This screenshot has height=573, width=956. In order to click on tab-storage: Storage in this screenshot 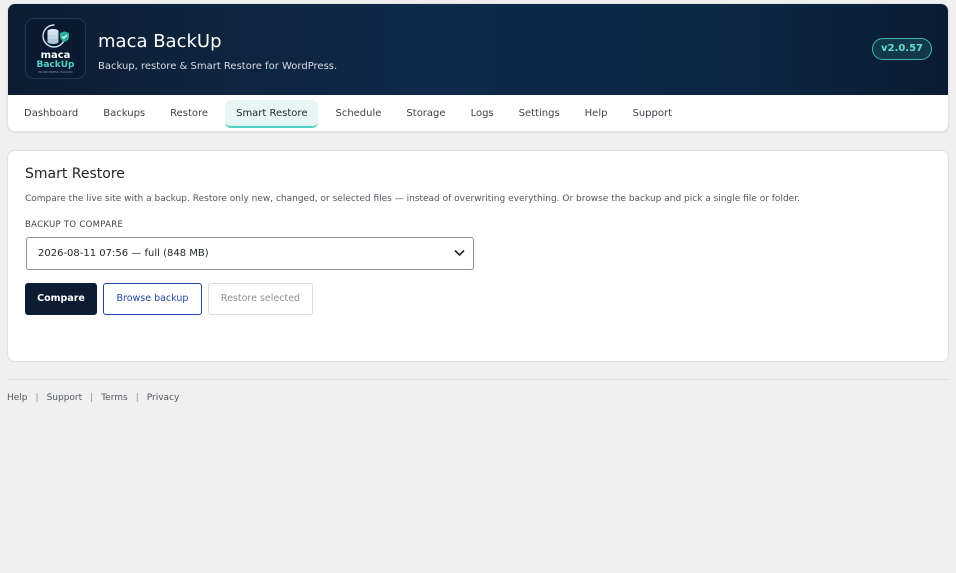, I will do `click(425, 114)`.